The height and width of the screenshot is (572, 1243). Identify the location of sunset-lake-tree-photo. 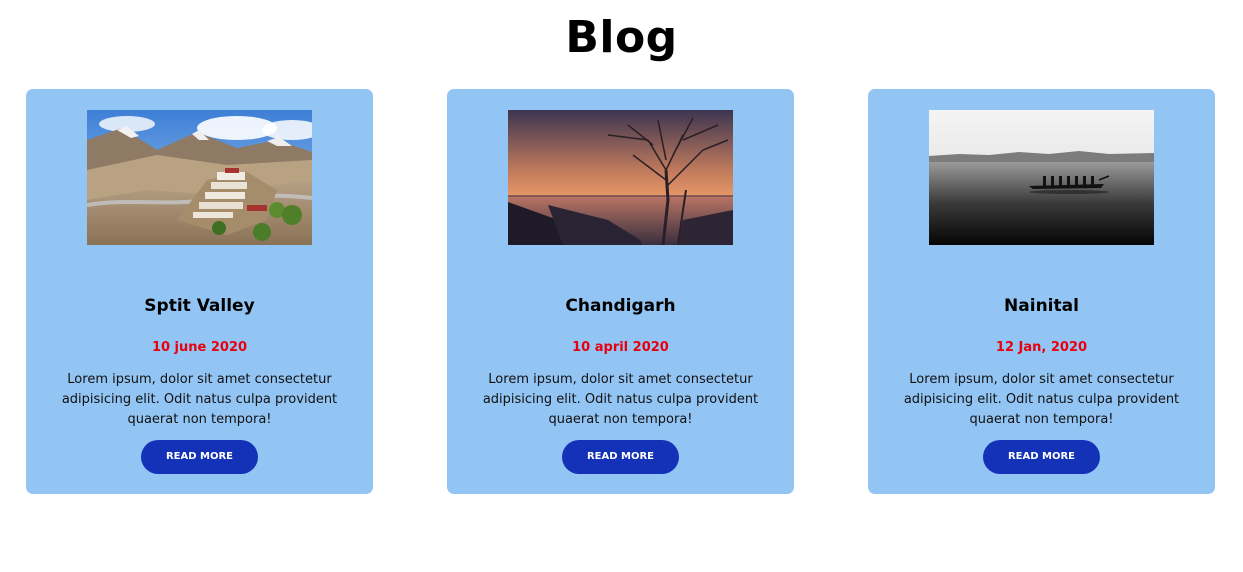
(620, 177).